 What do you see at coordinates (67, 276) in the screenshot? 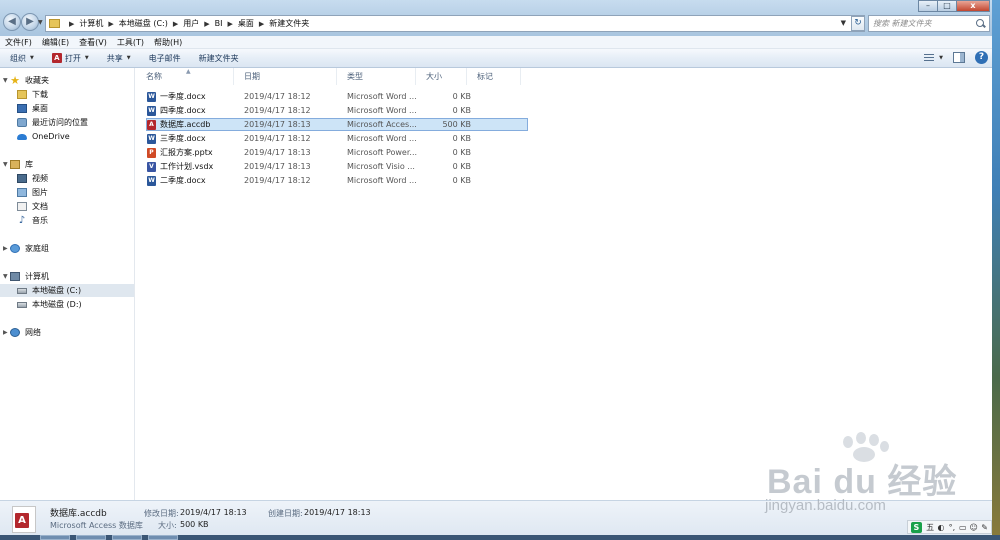
I see `nav-item-computer: ▼ 计算机` at bounding box center [67, 276].